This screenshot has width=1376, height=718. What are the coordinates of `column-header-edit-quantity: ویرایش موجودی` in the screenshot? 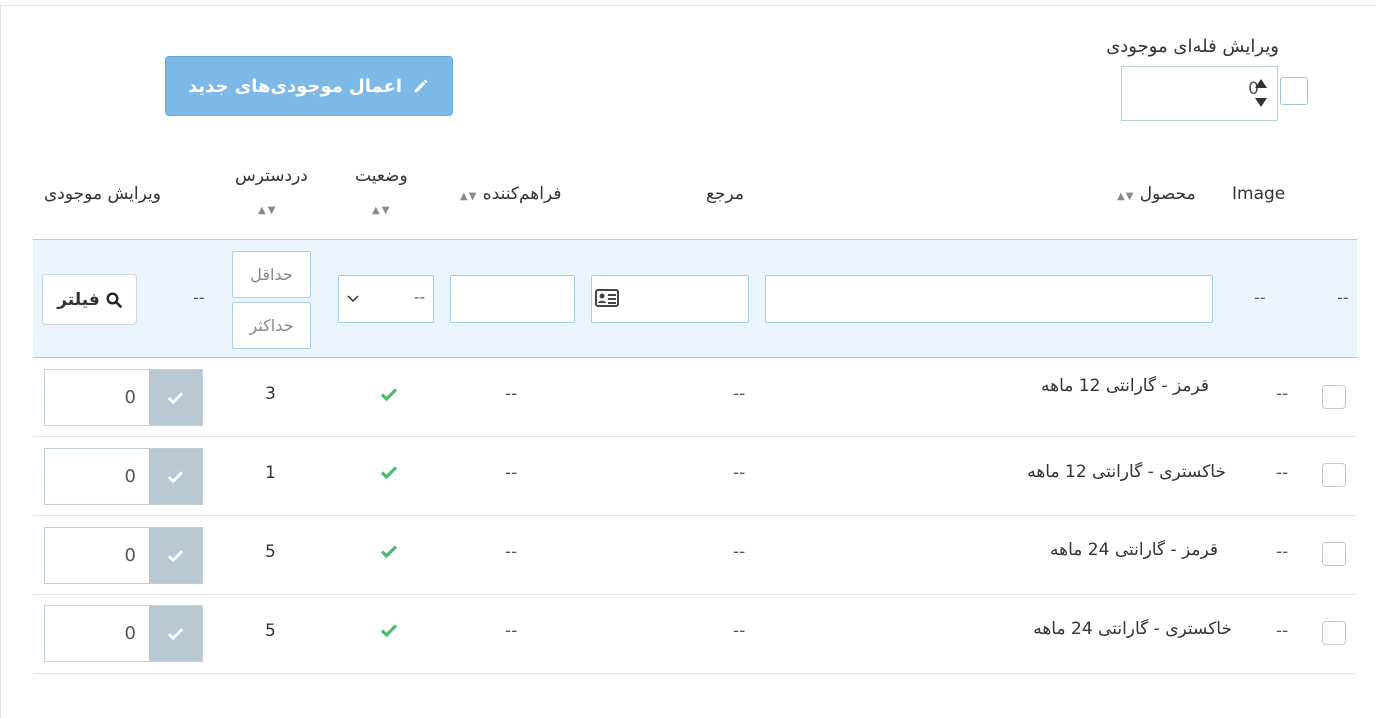 It's located at (102, 194).